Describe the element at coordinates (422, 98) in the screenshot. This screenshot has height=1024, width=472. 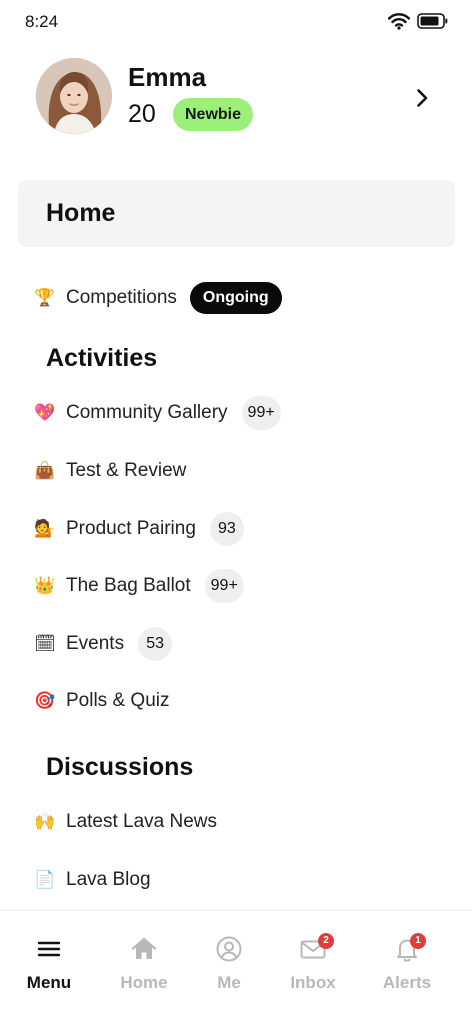
I see `chevron-right-icon` at that location.